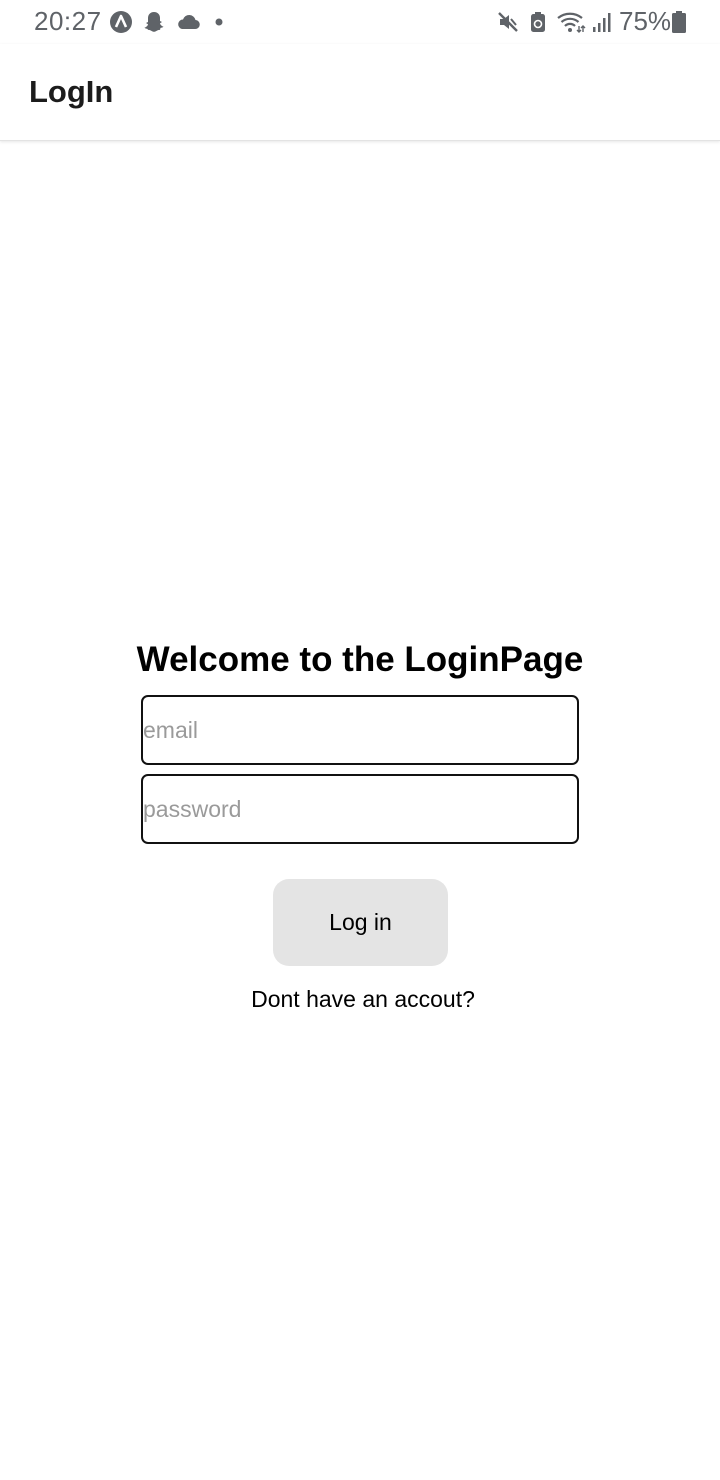 The width and height of the screenshot is (720, 1480). What do you see at coordinates (188, 22) in the screenshot?
I see `cloud-icon` at bounding box center [188, 22].